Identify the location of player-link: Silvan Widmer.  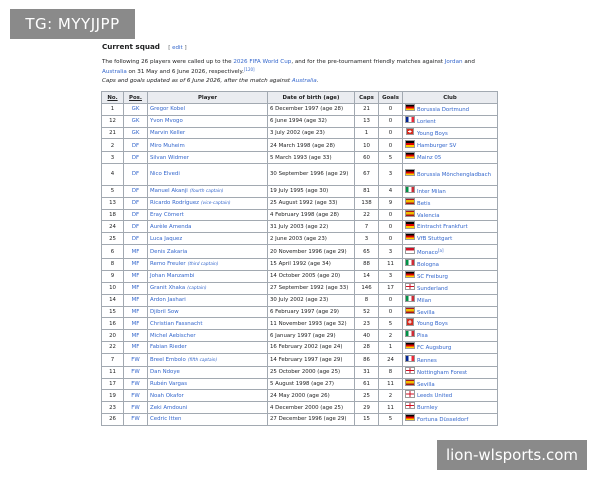
(169, 158).